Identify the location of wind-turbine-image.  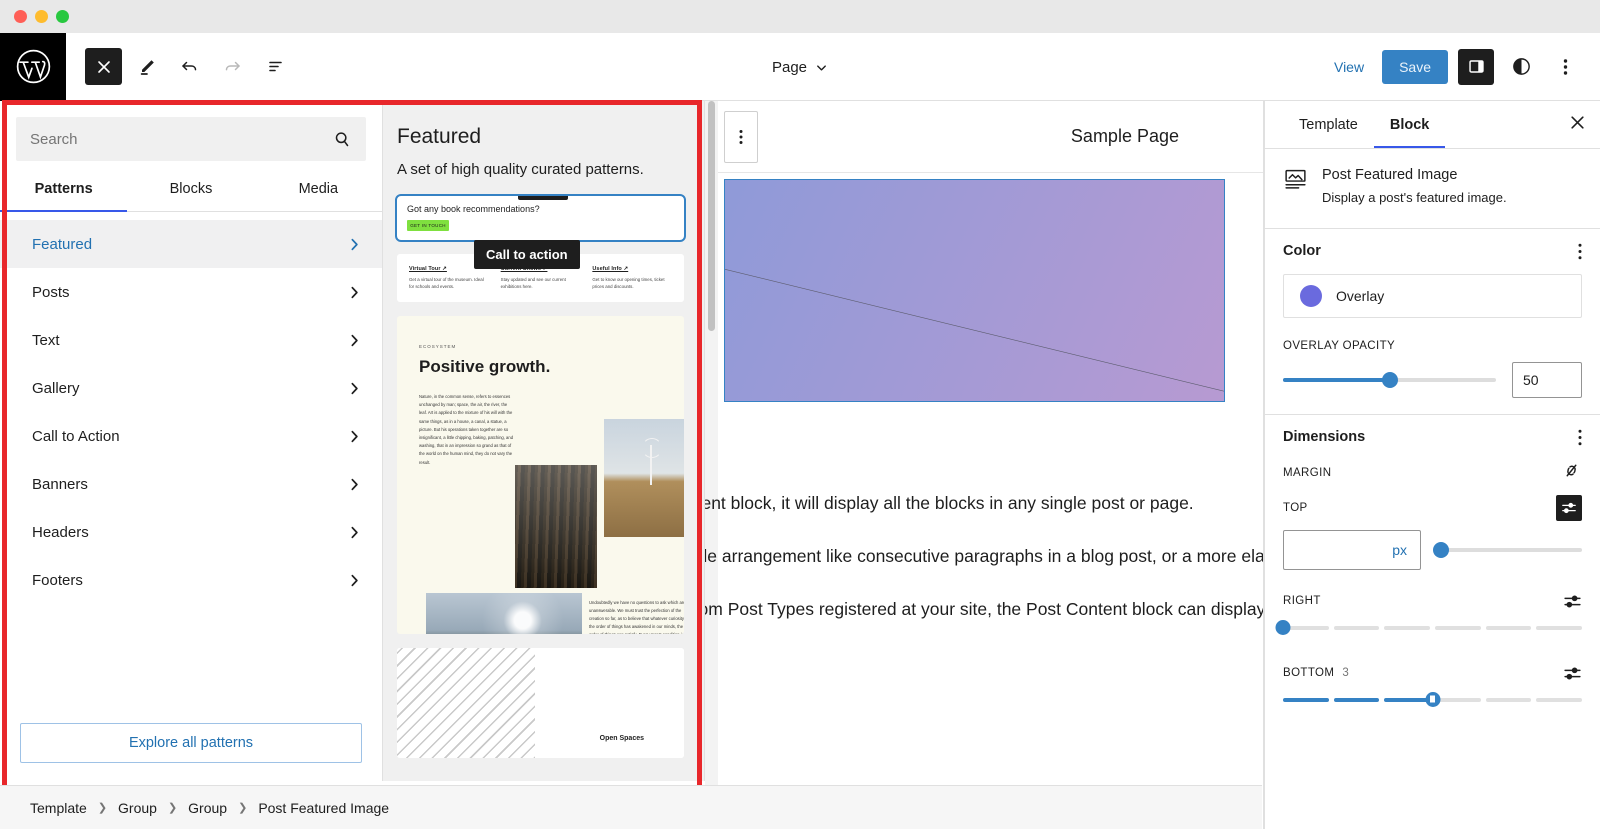
(644, 478).